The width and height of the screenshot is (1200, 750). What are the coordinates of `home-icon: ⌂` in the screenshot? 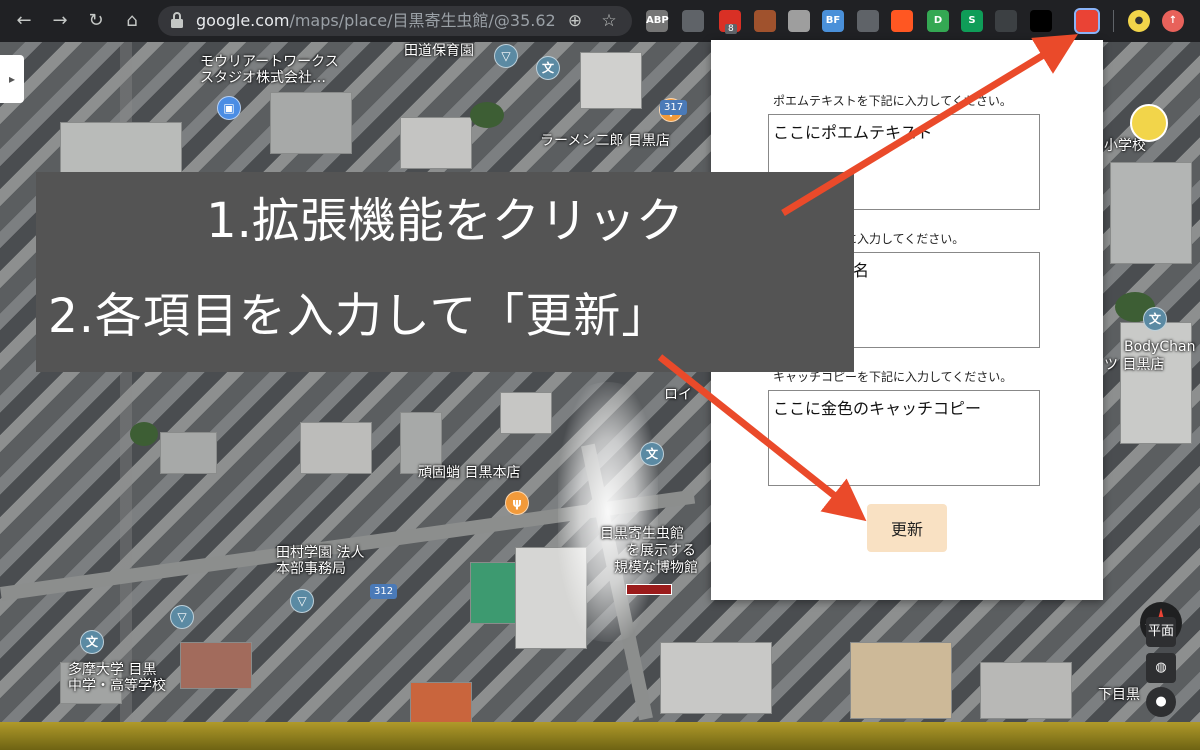 It's located at (132, 21).